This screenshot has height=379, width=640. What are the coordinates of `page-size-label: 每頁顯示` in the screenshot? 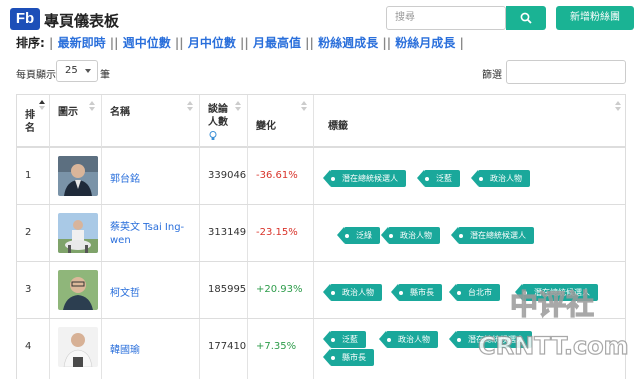 It's located at (36, 75).